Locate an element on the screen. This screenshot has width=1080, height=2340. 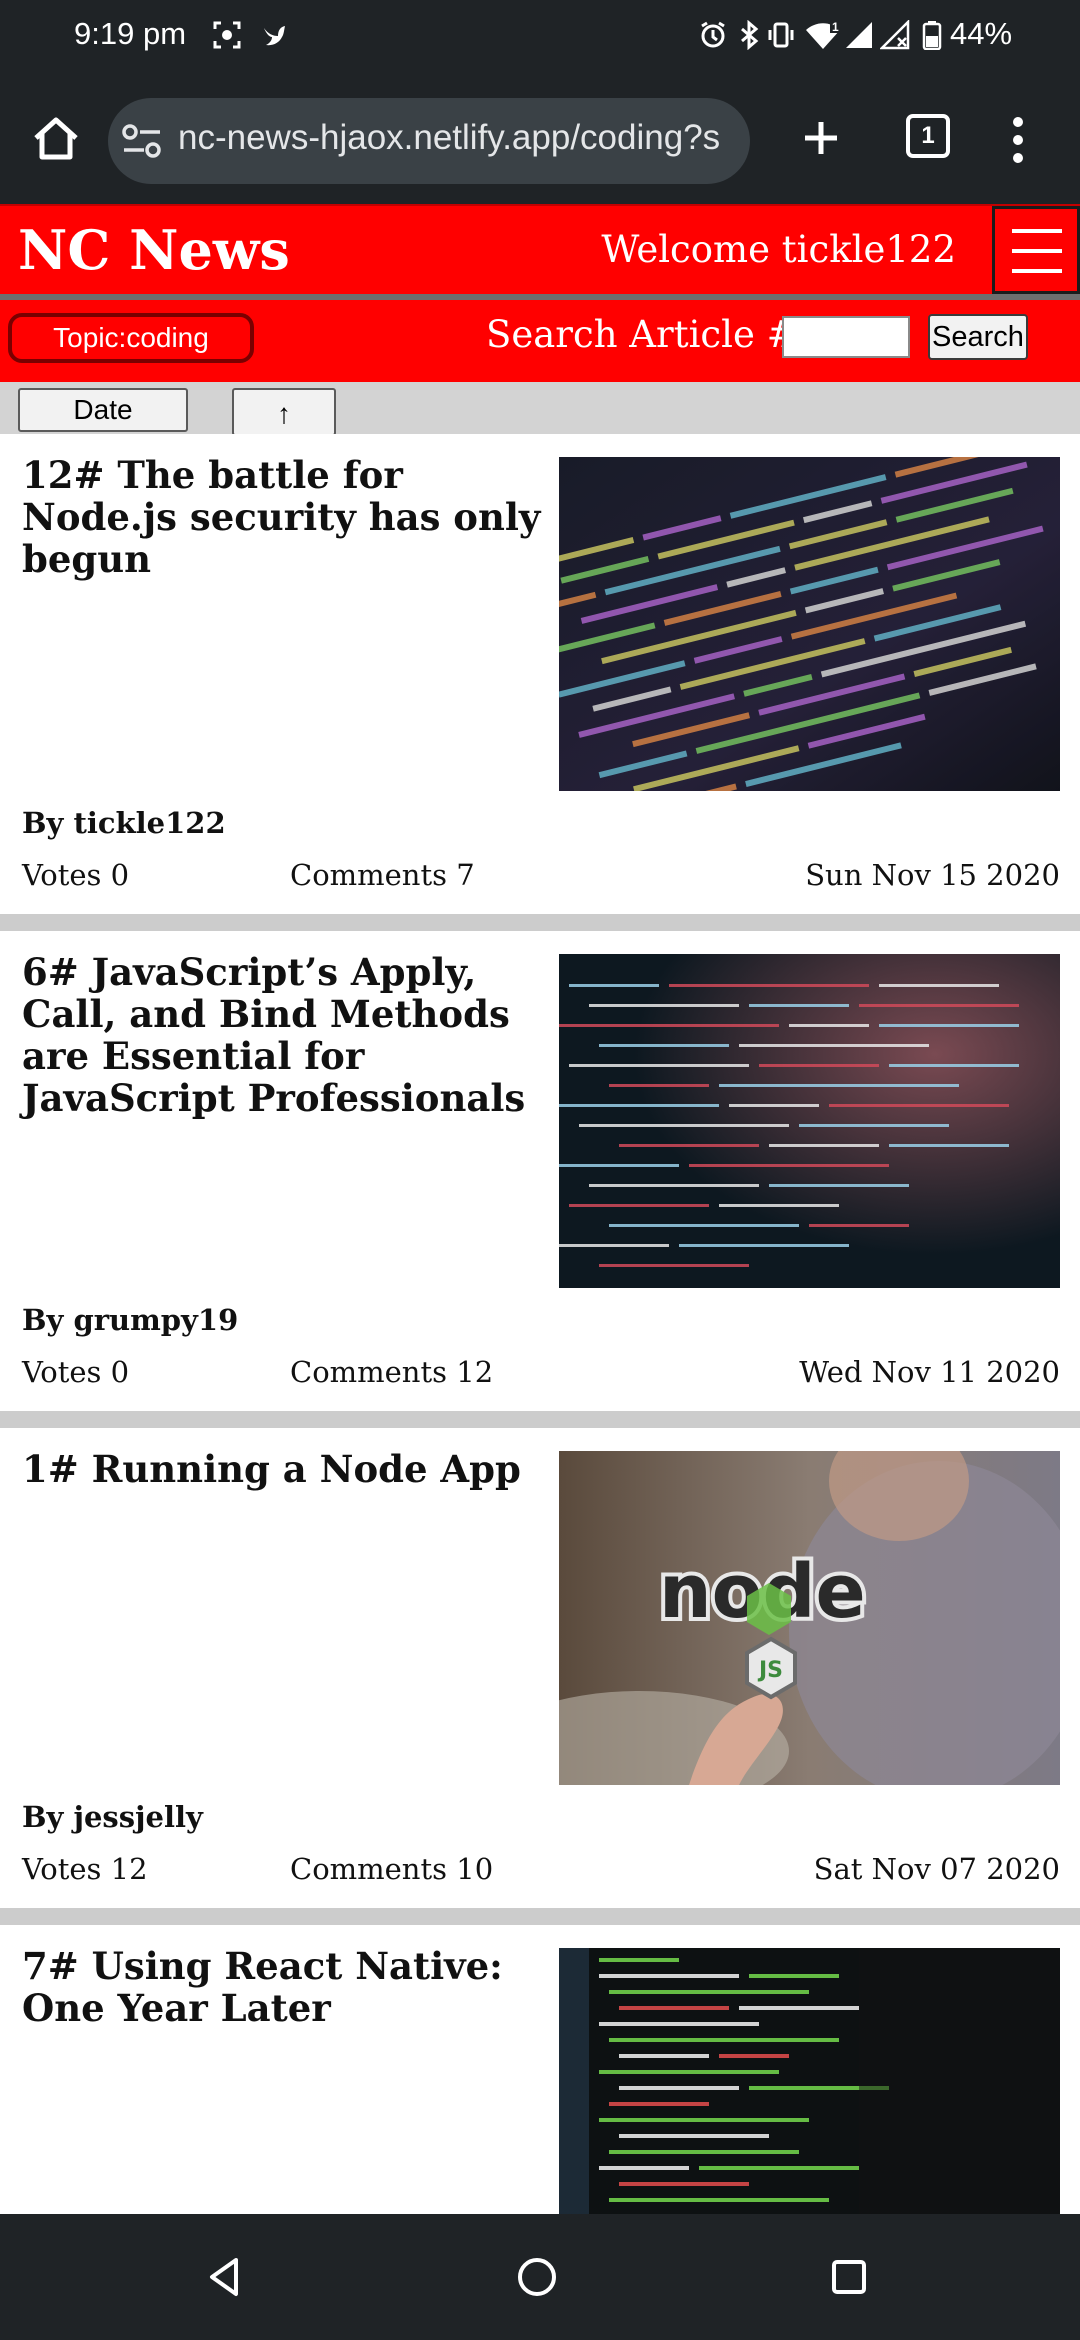
signal-icon is located at coordinates (859, 35).